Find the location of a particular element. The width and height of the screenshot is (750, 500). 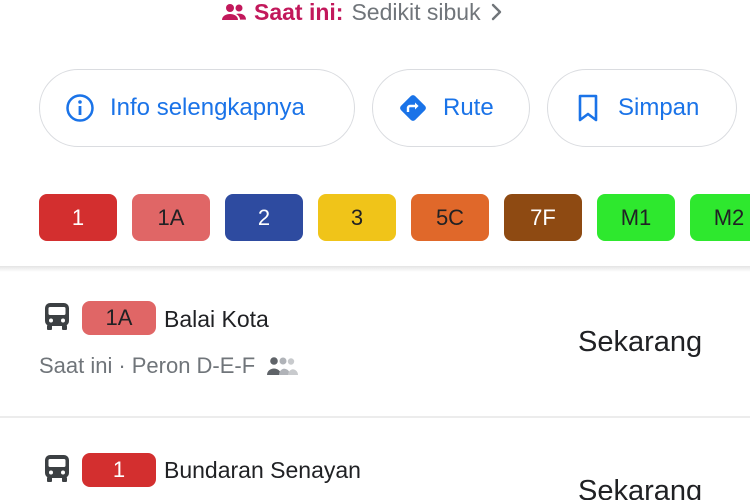

save-label: Simpan is located at coordinates (659, 107).